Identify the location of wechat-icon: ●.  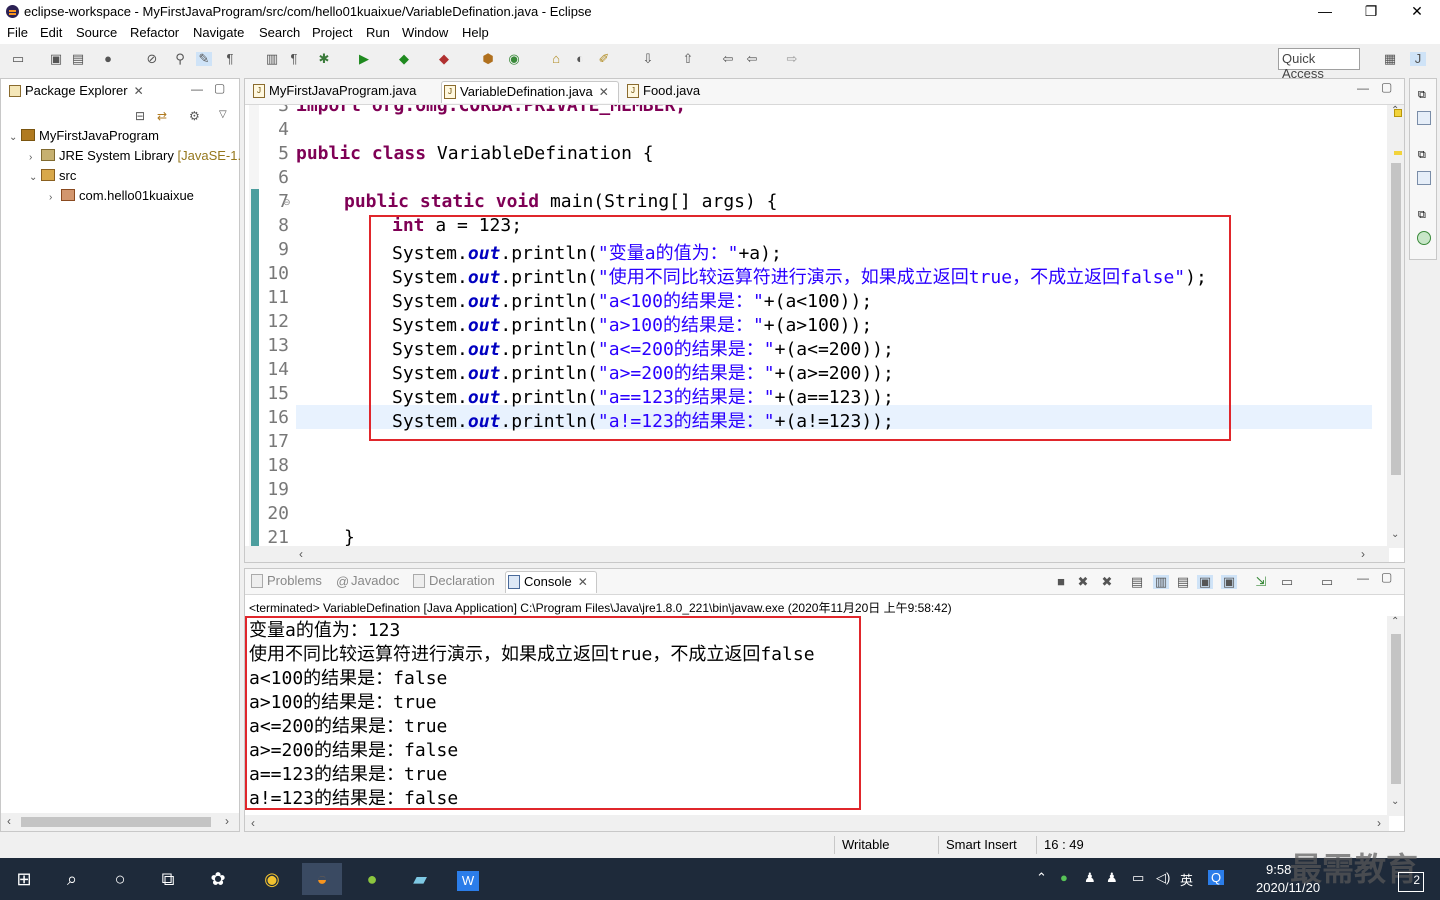
(1064, 877).